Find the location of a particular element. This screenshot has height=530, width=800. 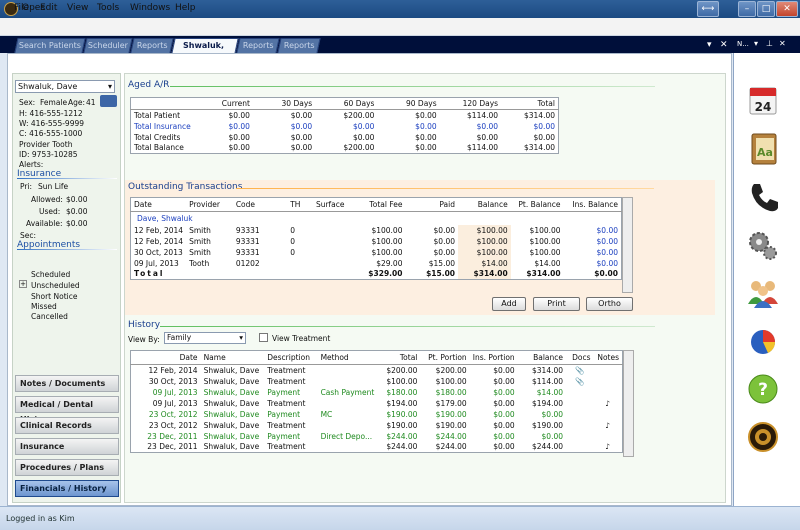

allowed-label: Allowed: is located at coordinates (47, 199).